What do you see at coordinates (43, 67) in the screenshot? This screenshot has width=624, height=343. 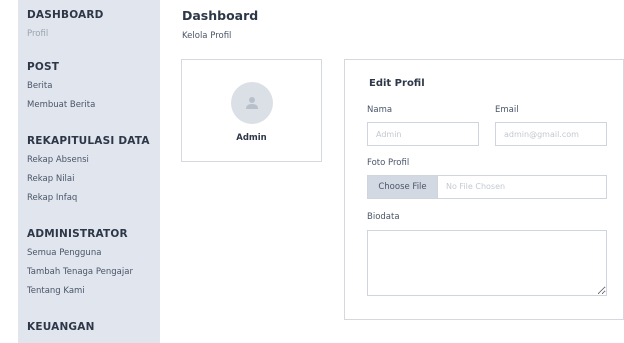 I see `nav-heading-post: POST` at bounding box center [43, 67].